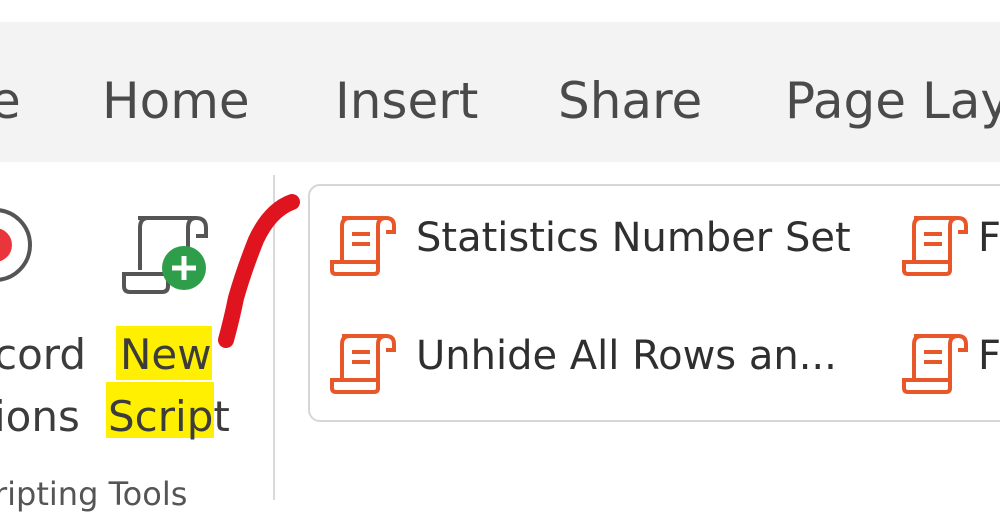  What do you see at coordinates (165, 321) in the screenshot?
I see `new-script-button: New Script` at bounding box center [165, 321].